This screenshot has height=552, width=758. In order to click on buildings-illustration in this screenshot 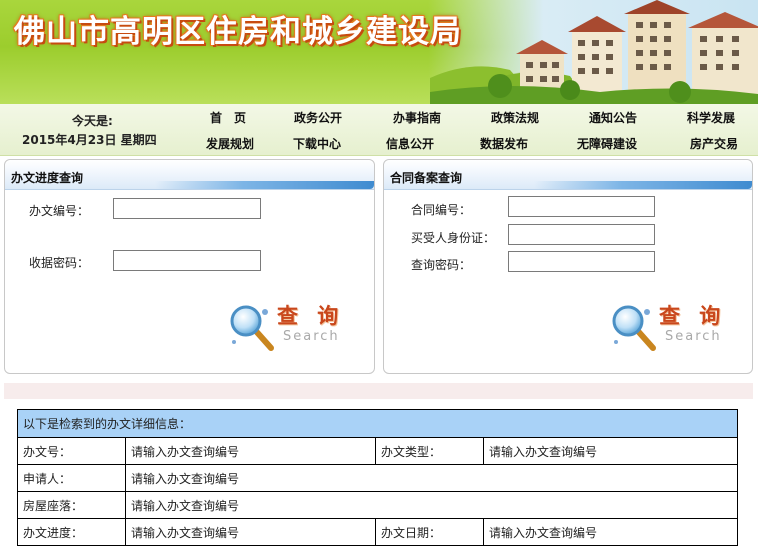, I will do `click(594, 52)`.